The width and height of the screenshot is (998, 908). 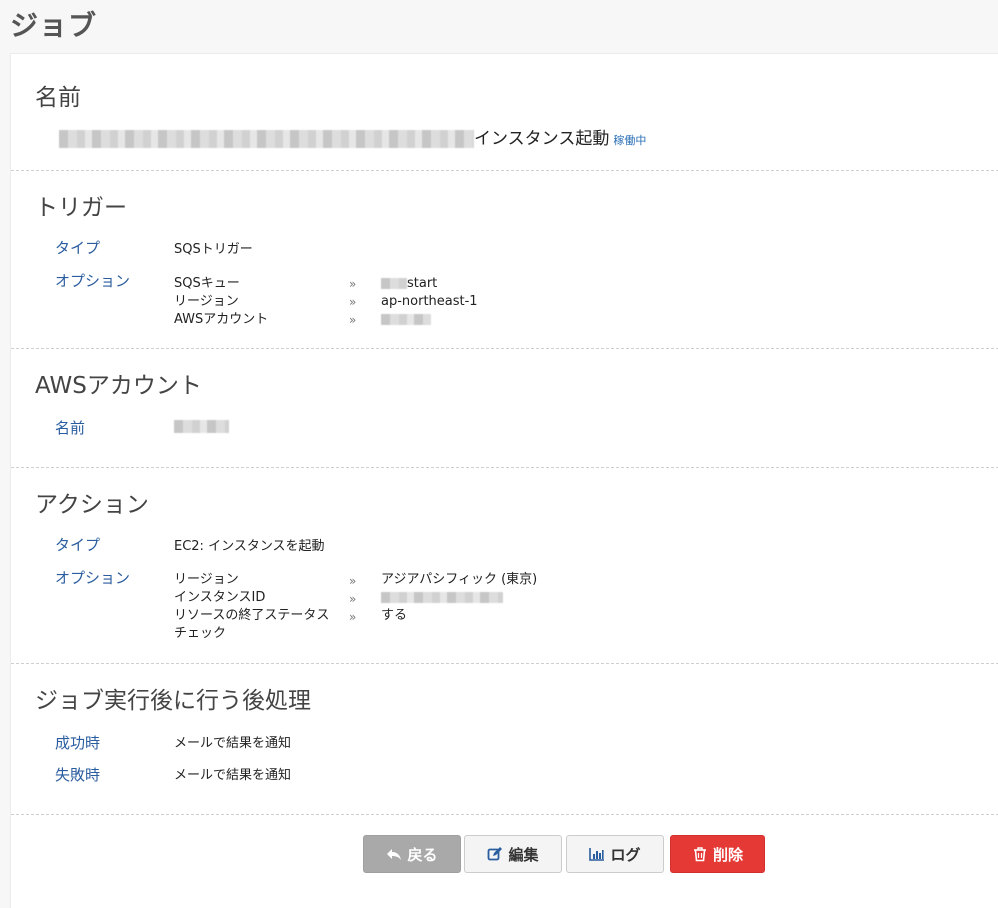 I want to click on trigger-option-key: リージョン, so click(x=206, y=301).